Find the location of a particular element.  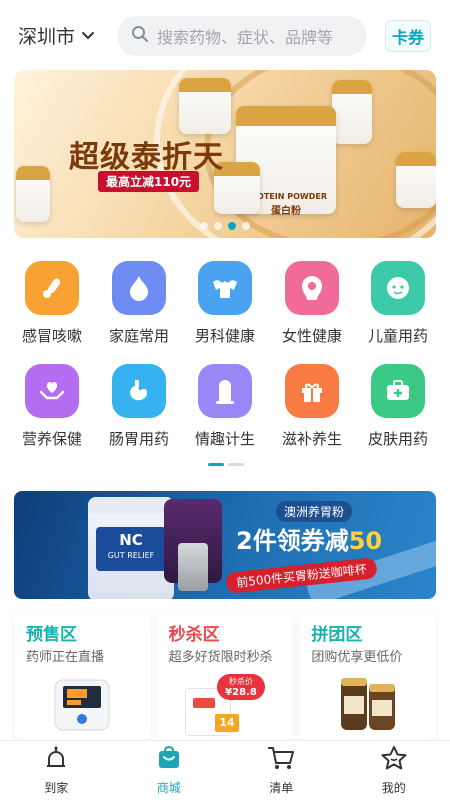

category-item: 男科健康 is located at coordinates (225, 311).